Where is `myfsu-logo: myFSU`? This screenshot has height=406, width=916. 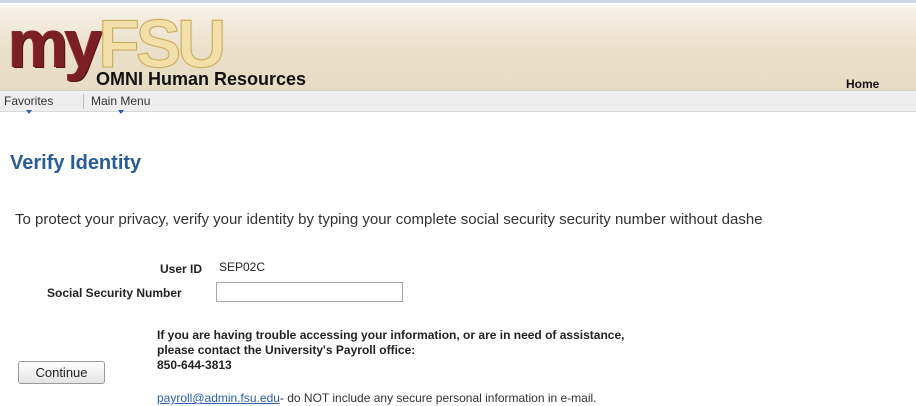
myfsu-logo: myFSU is located at coordinates (117, 44).